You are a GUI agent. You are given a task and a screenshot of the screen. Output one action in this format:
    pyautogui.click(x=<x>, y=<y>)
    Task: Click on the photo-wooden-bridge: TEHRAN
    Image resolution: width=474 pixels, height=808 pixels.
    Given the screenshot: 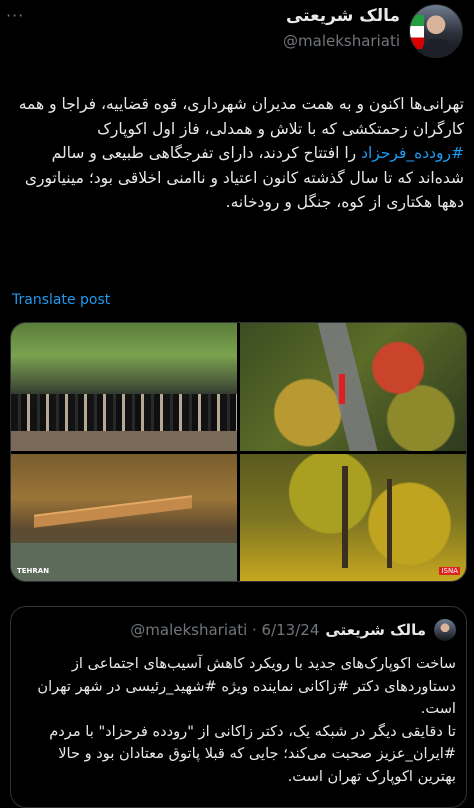 What is the action you would take?
    pyautogui.click(x=124, y=517)
    